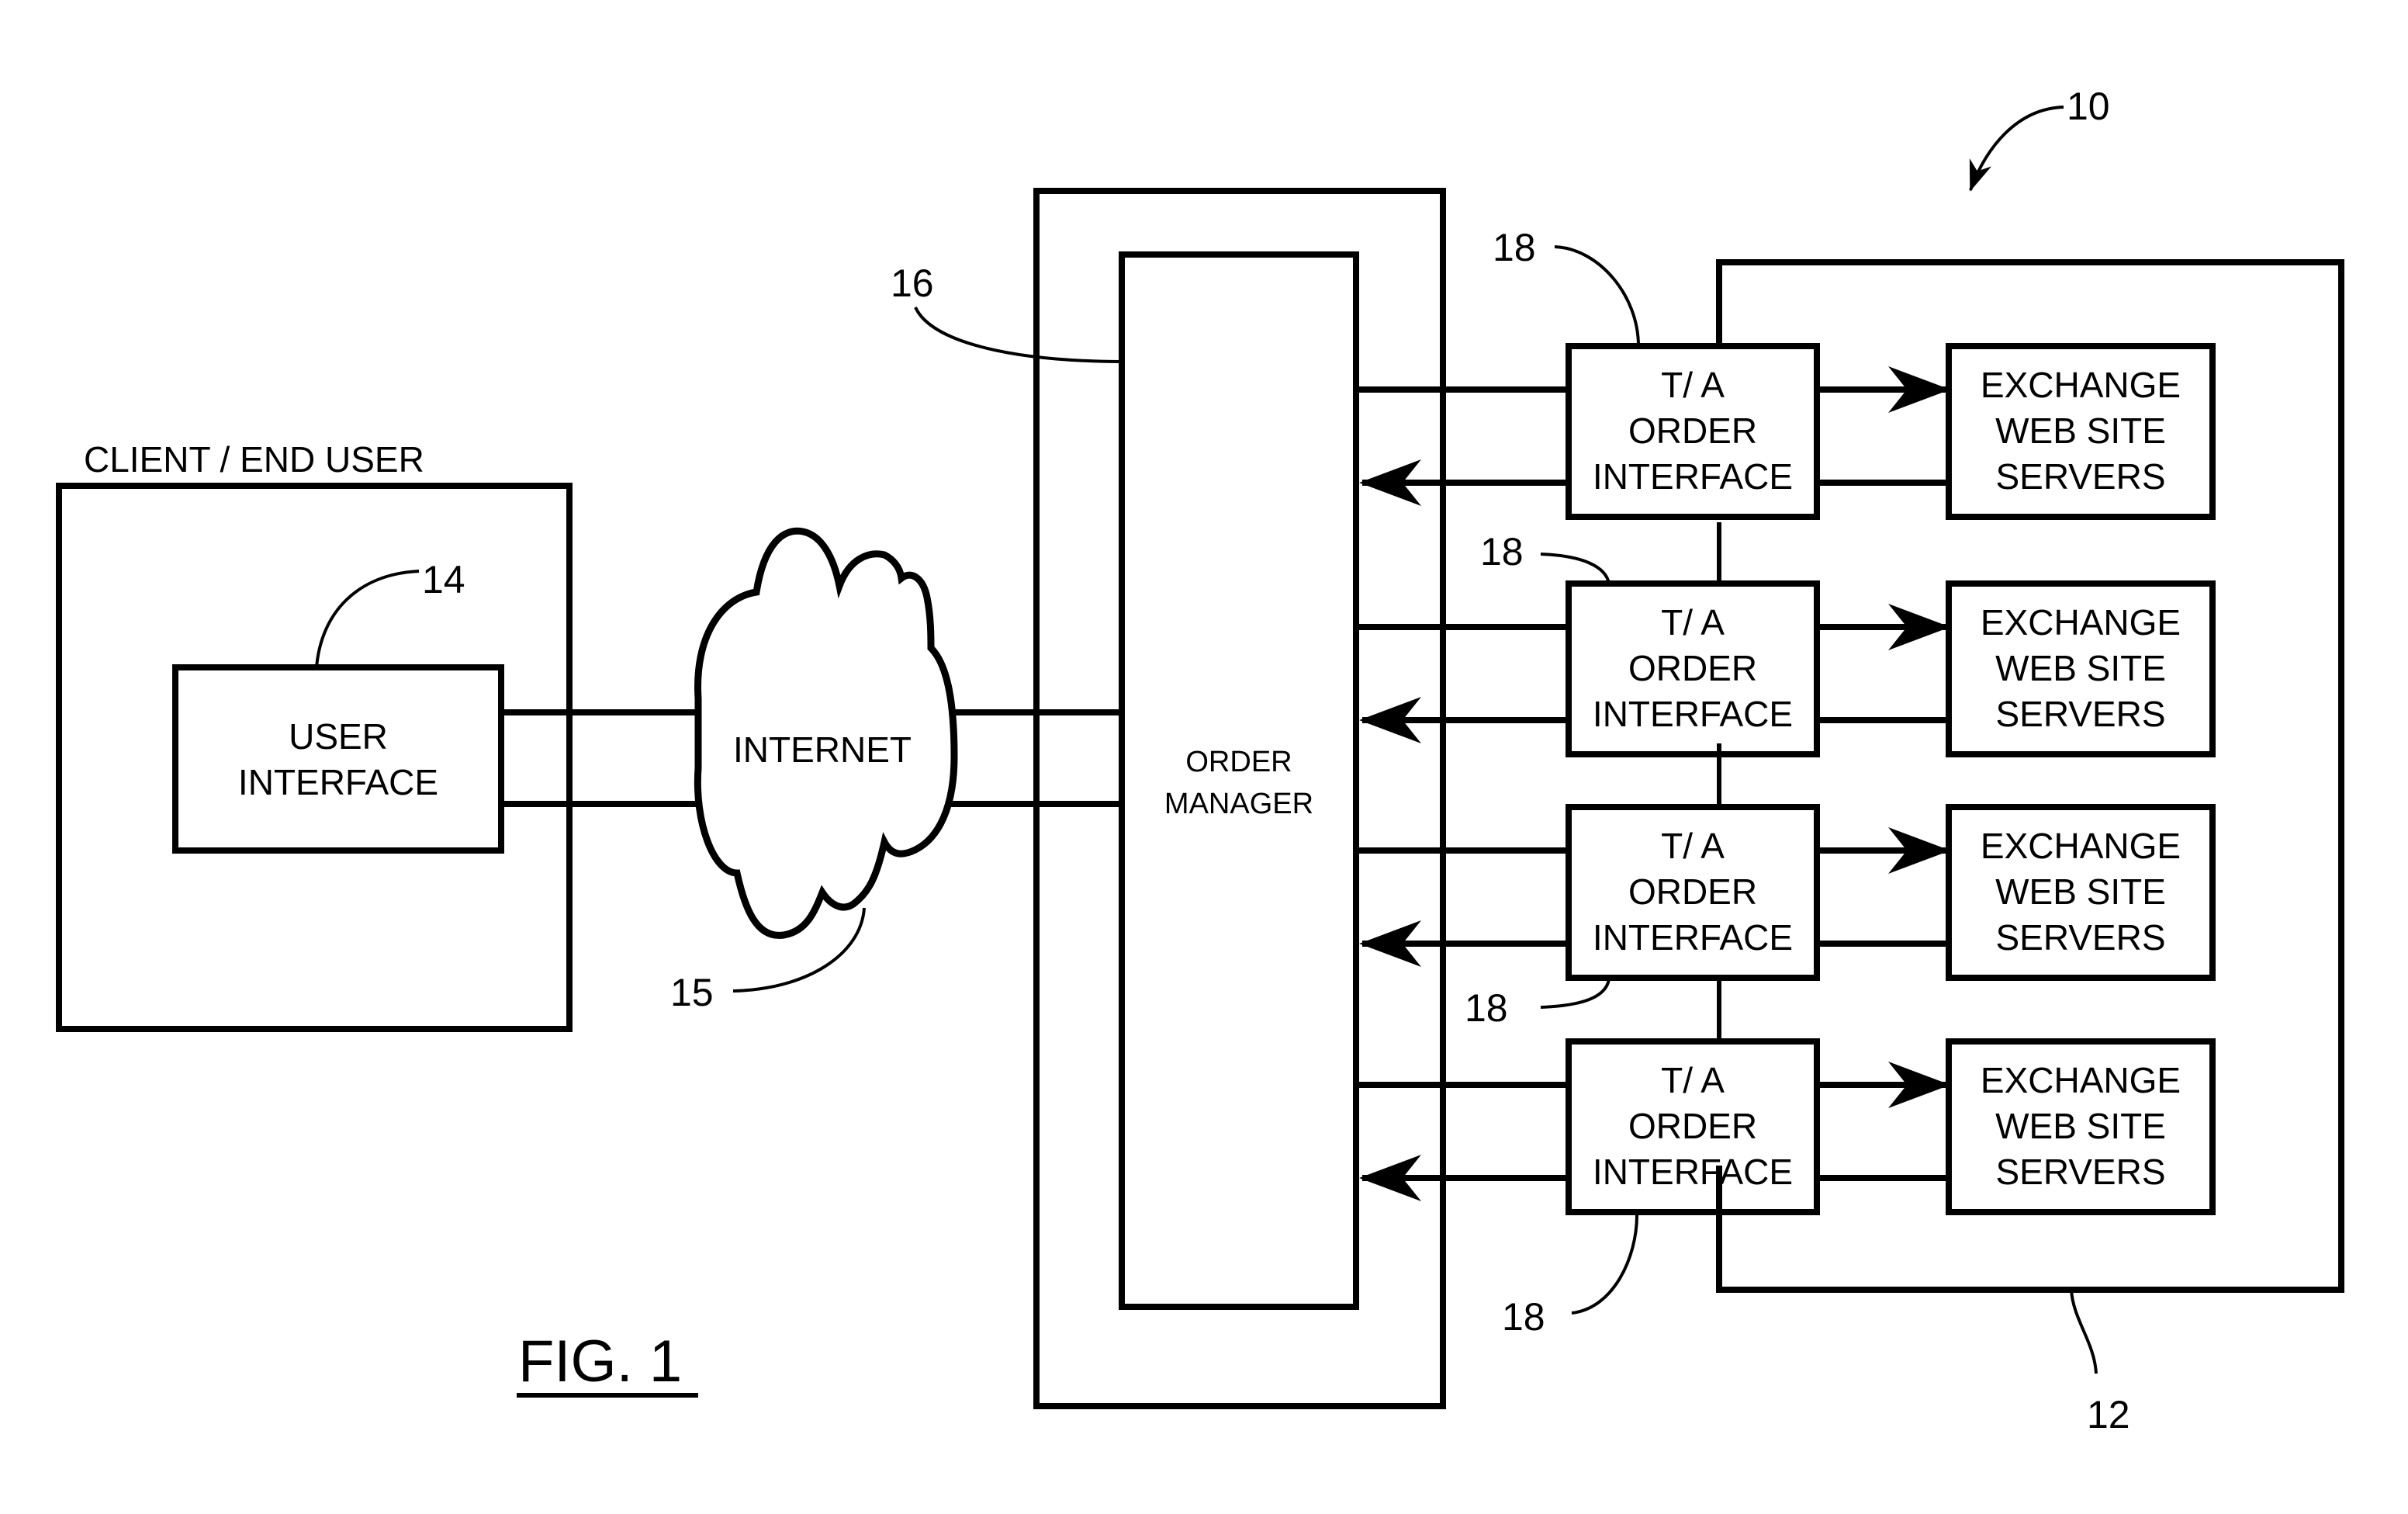 This screenshot has width=2408, height=1514. I want to click on order-manager-box, so click(1239, 780).